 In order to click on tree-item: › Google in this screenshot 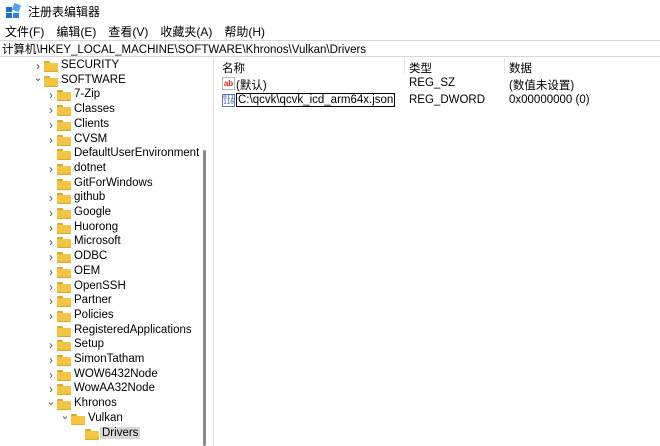, I will do `click(105, 213)`.